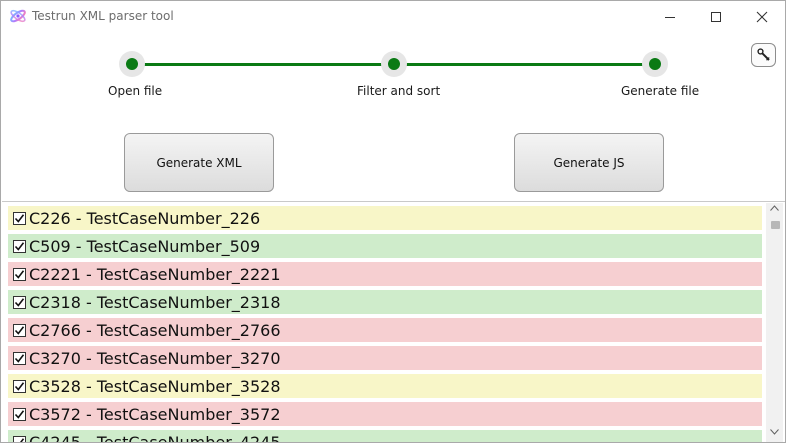  Describe the element at coordinates (18, 16) in the screenshot. I see `app-logo-icon` at that location.